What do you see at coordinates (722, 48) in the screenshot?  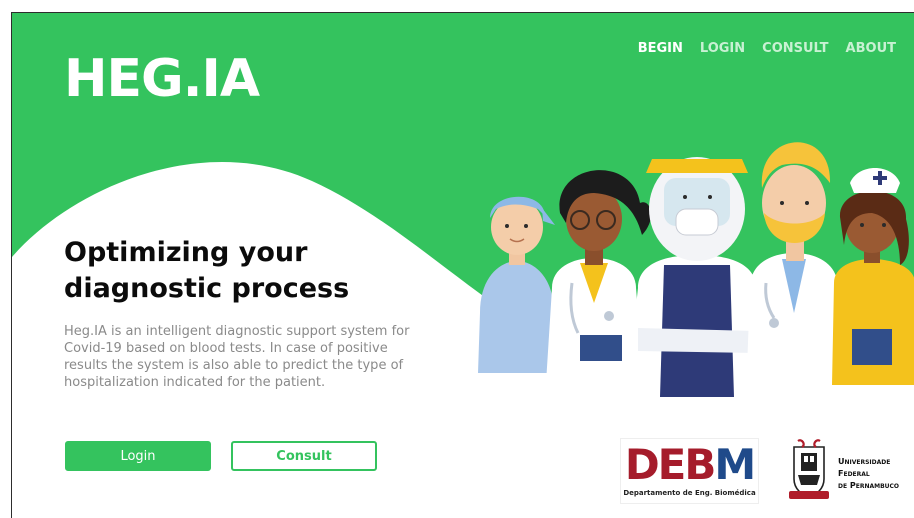 I see `nav-login: LOGIN` at bounding box center [722, 48].